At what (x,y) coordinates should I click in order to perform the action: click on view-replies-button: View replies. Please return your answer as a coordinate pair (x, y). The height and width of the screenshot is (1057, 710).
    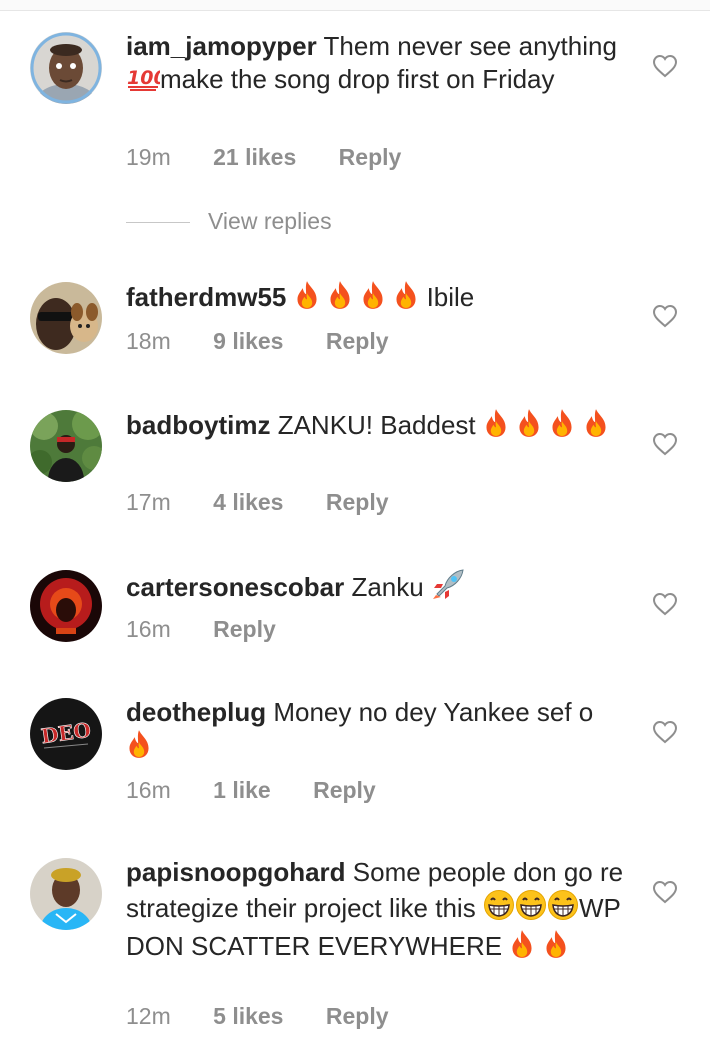
    Looking at the image, I should click on (229, 221).